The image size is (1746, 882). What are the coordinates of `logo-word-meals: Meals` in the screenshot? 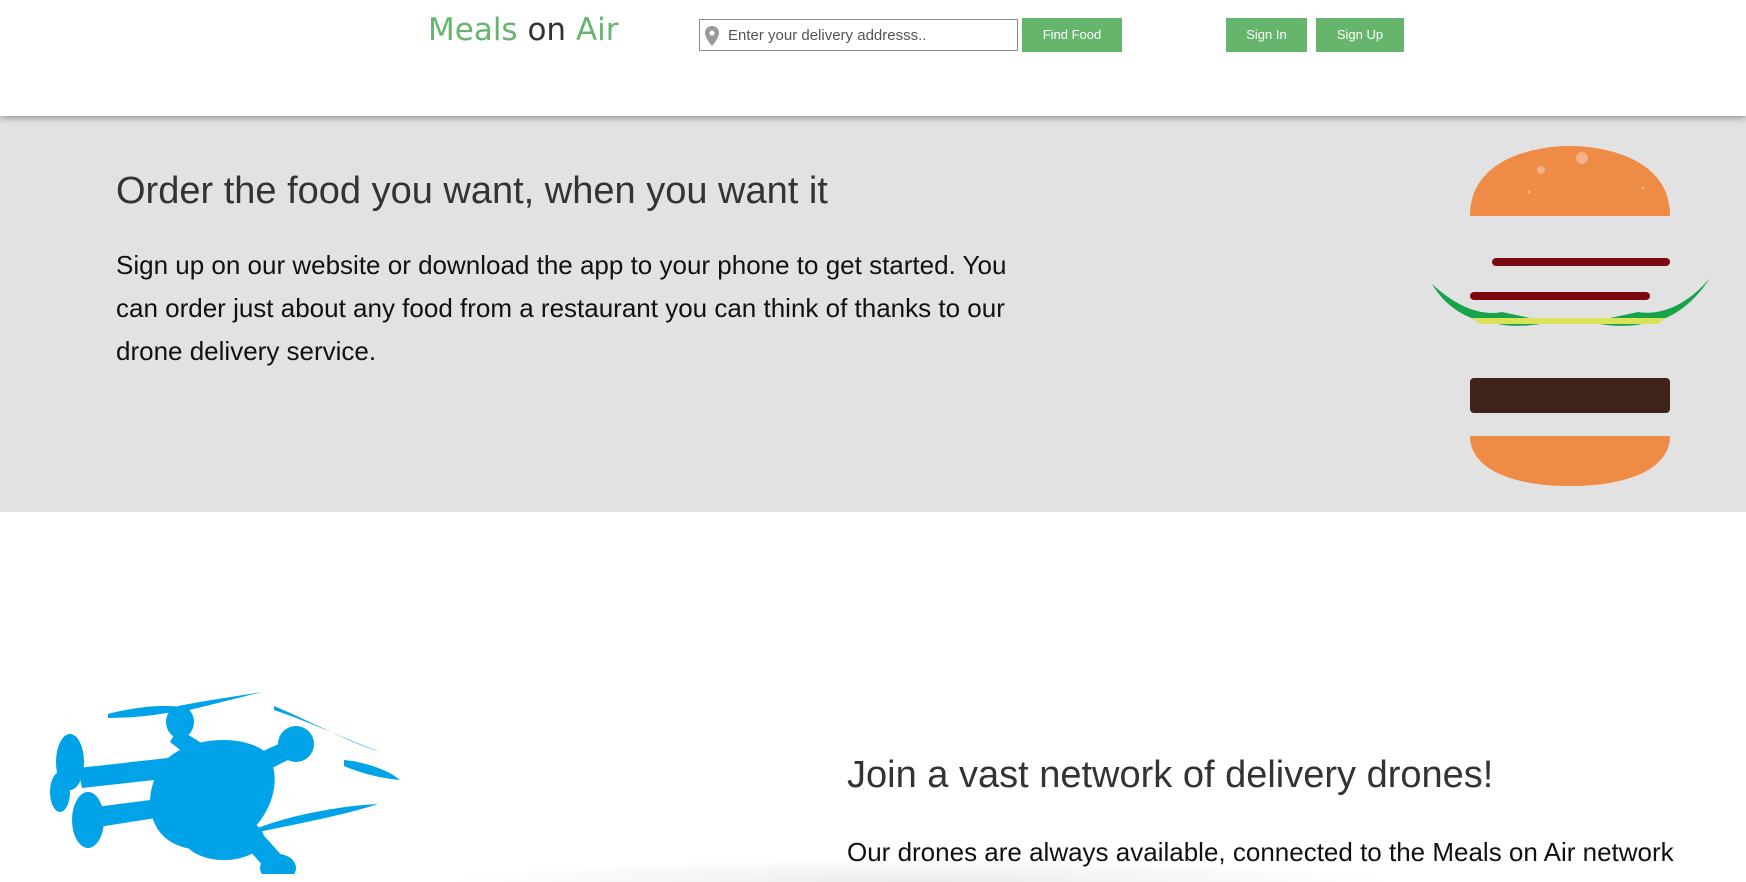 It's located at (473, 30).